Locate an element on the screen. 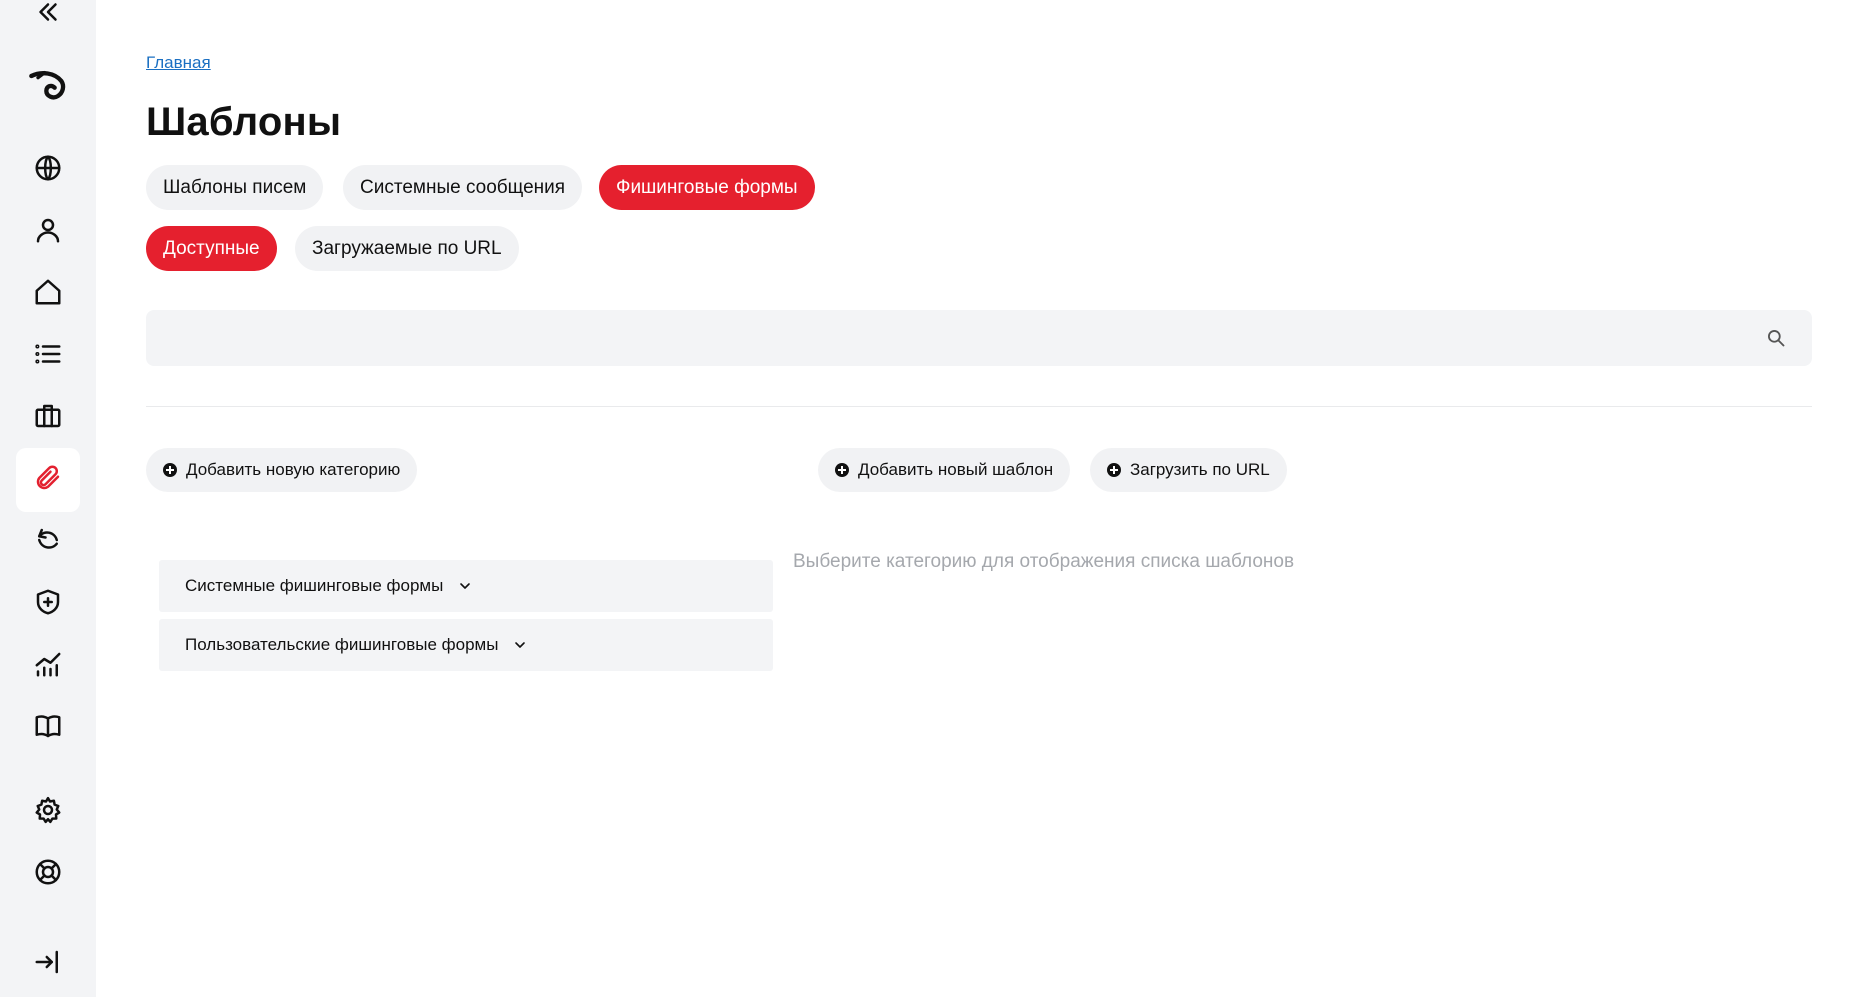 This screenshot has height=997, width=1856. tab-email-templates: Шаблоны писем is located at coordinates (235, 187).